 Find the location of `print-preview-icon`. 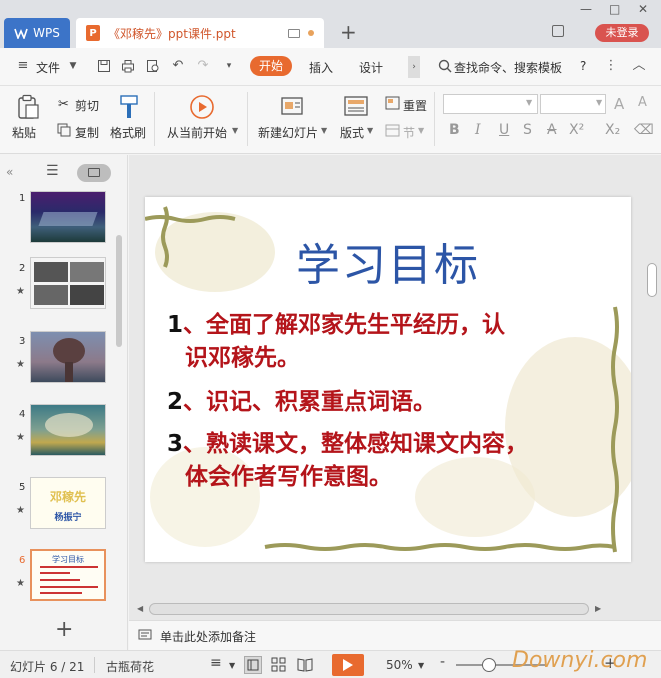

print-preview-icon is located at coordinates (153, 66).